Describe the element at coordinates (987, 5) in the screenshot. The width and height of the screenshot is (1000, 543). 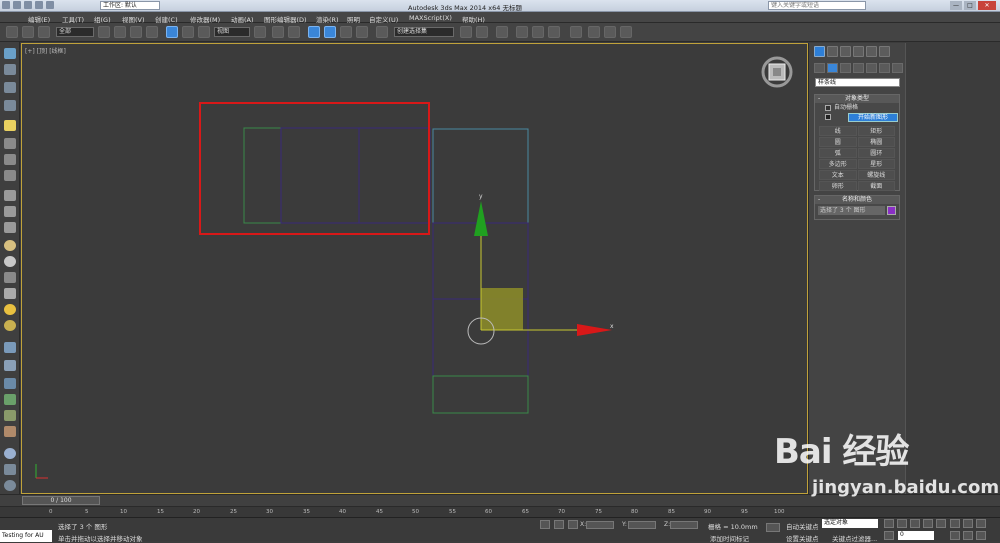
I see `close-button: ✕` at that location.